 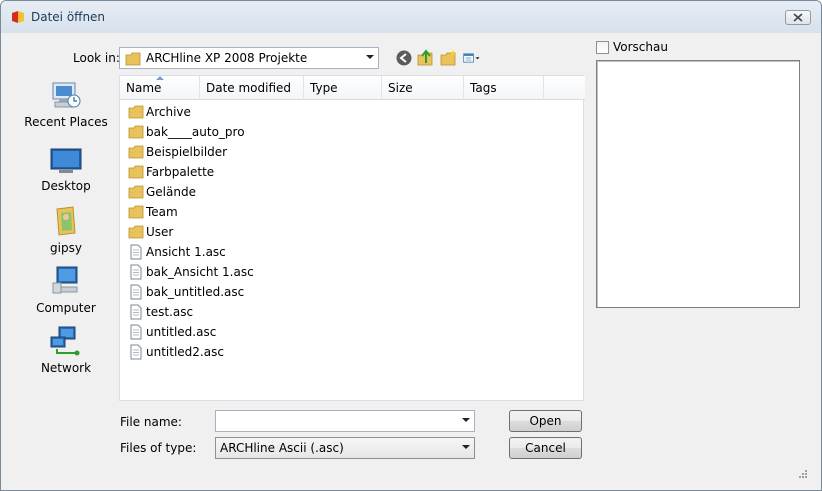 I want to click on preview-label: Vorschau, so click(x=640, y=47).